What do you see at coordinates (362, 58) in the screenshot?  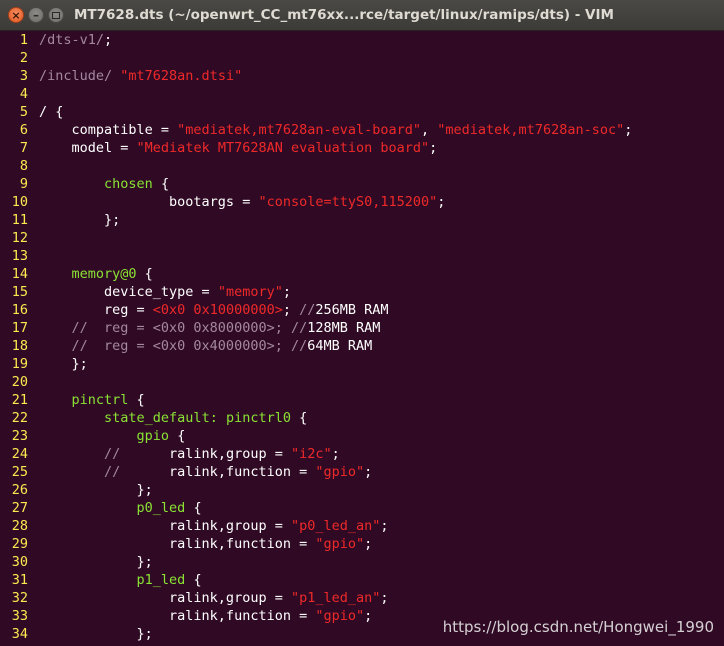 I see `code-line: 2` at bounding box center [362, 58].